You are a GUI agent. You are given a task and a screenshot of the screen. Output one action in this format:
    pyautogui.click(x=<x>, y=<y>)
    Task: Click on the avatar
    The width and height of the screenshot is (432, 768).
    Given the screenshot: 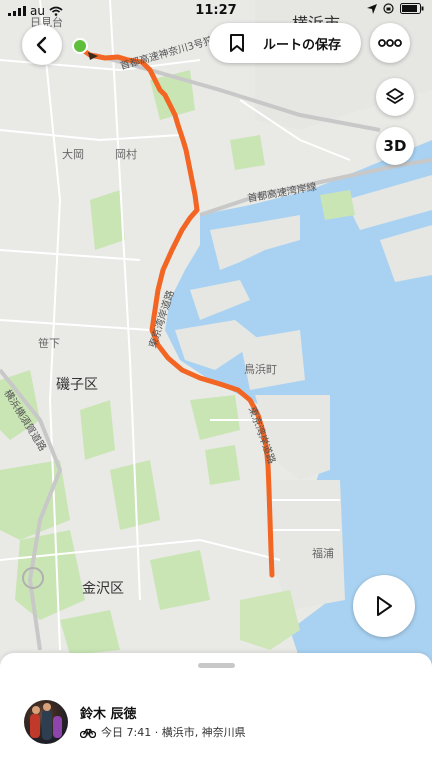 What is the action you would take?
    pyautogui.click(x=46, y=722)
    